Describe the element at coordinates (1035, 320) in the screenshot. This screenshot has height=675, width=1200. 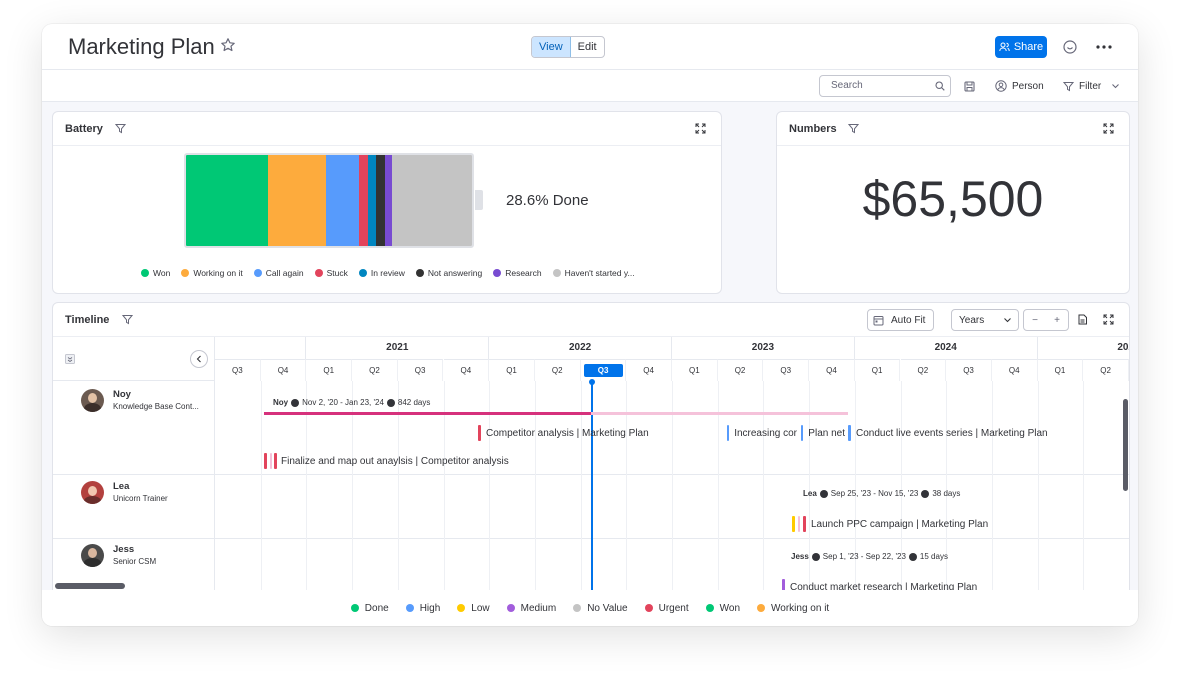
I see `zoom-out-icon: −` at that location.